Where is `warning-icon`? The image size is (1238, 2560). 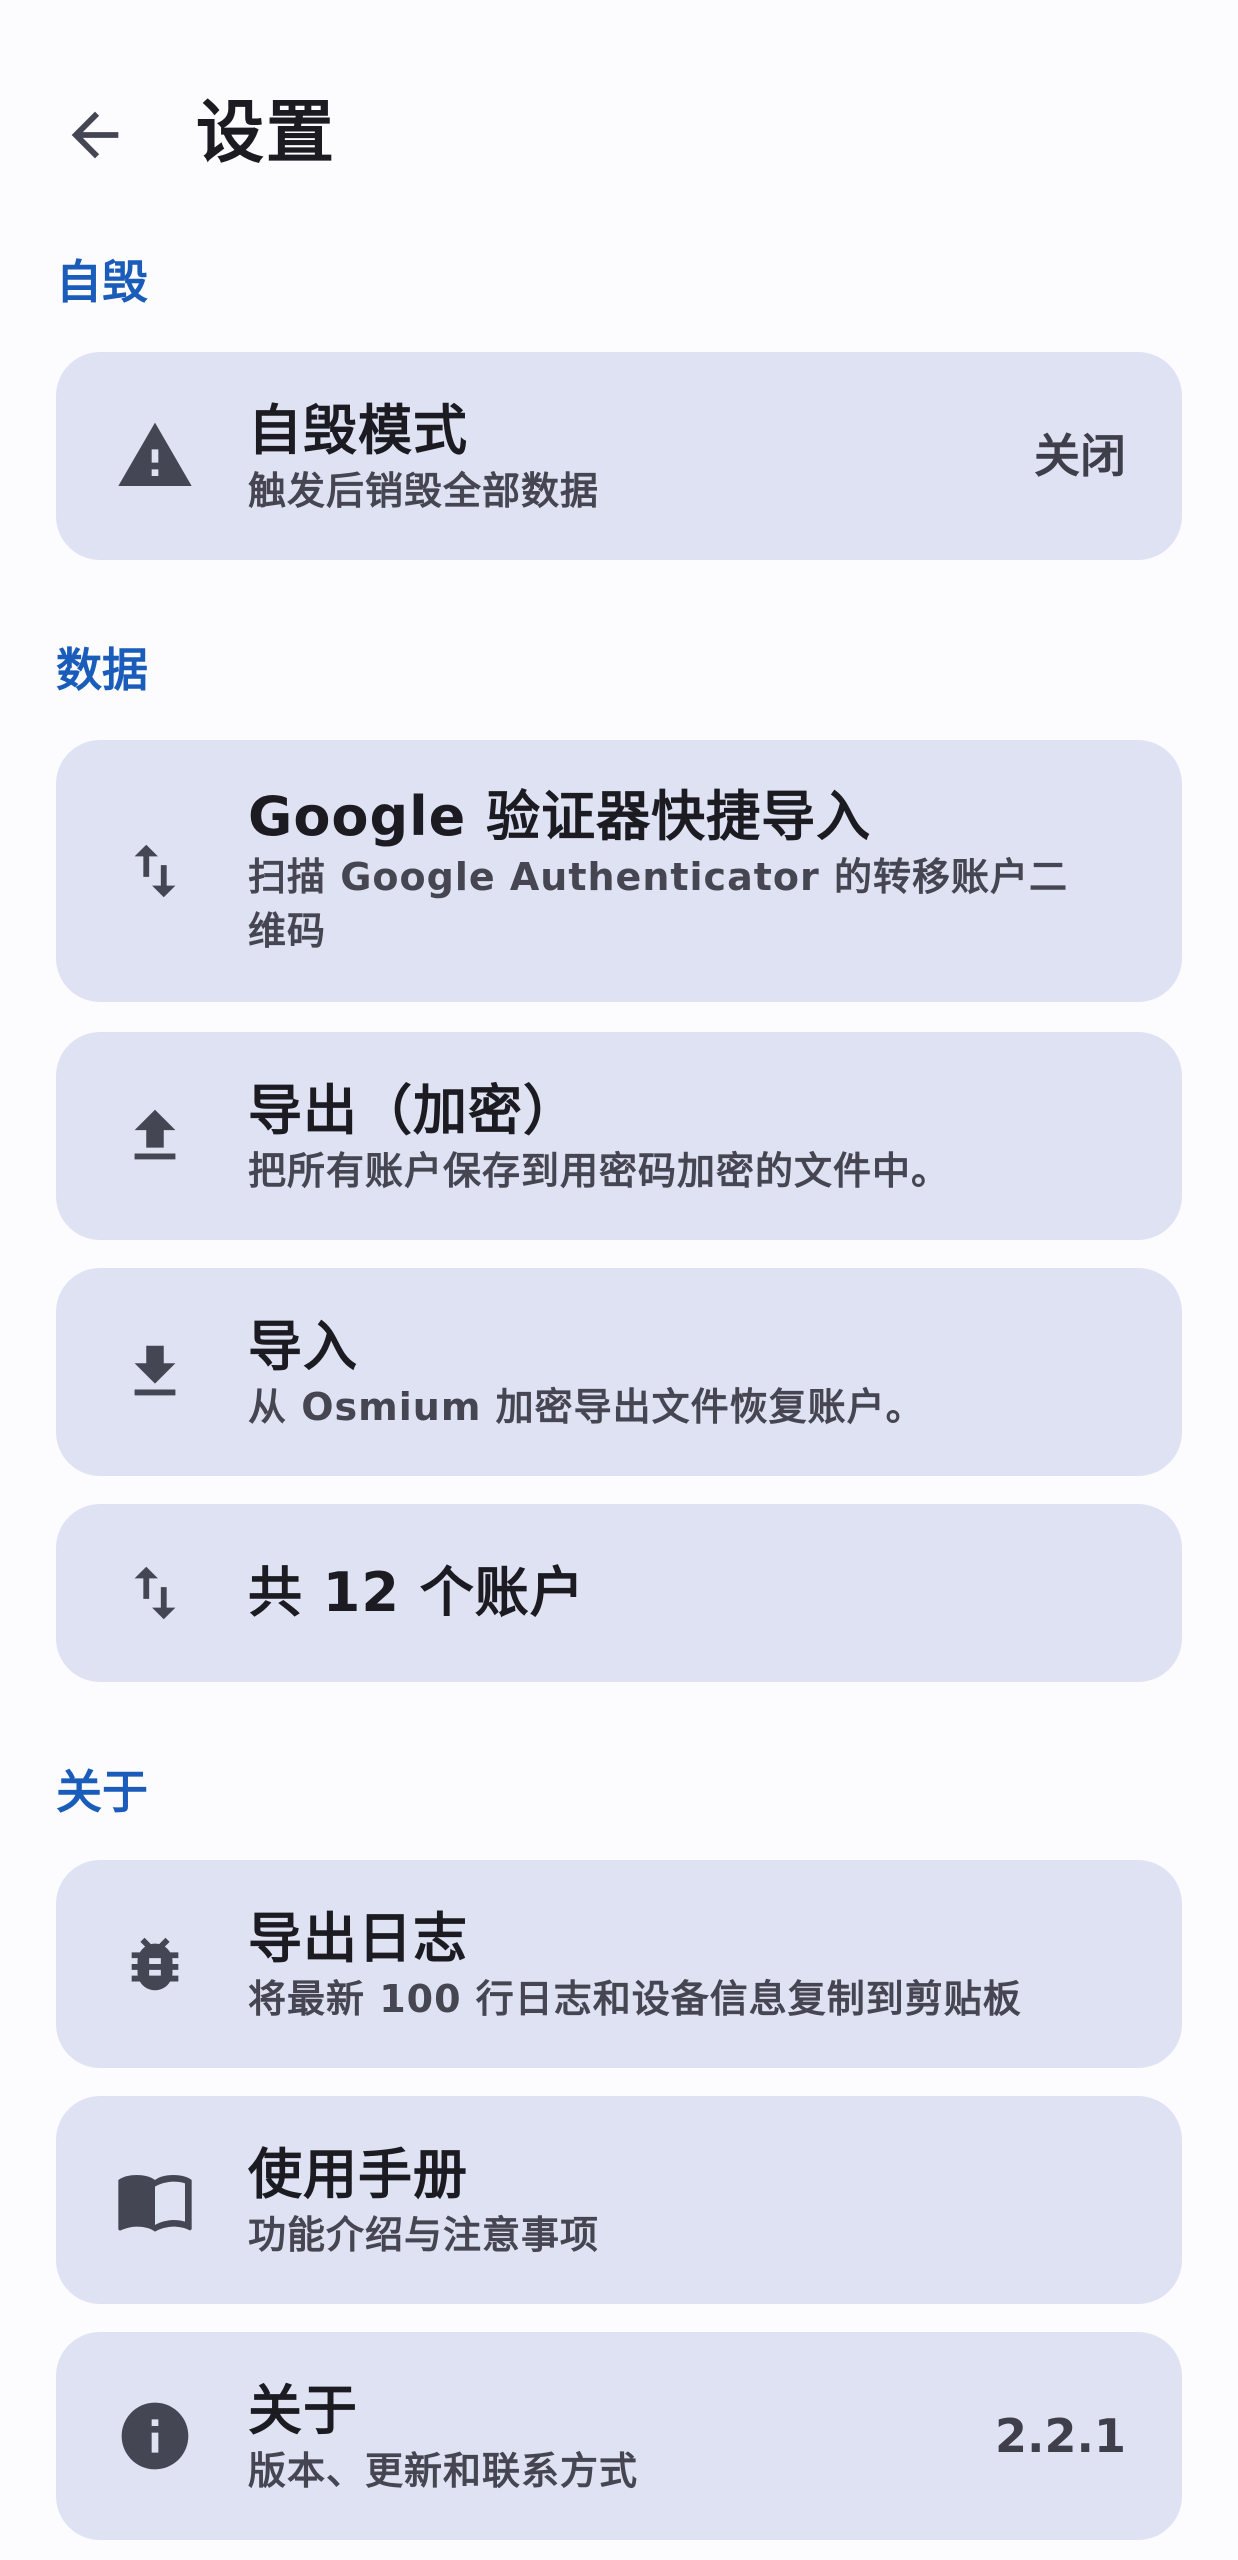
warning-icon is located at coordinates (155, 456).